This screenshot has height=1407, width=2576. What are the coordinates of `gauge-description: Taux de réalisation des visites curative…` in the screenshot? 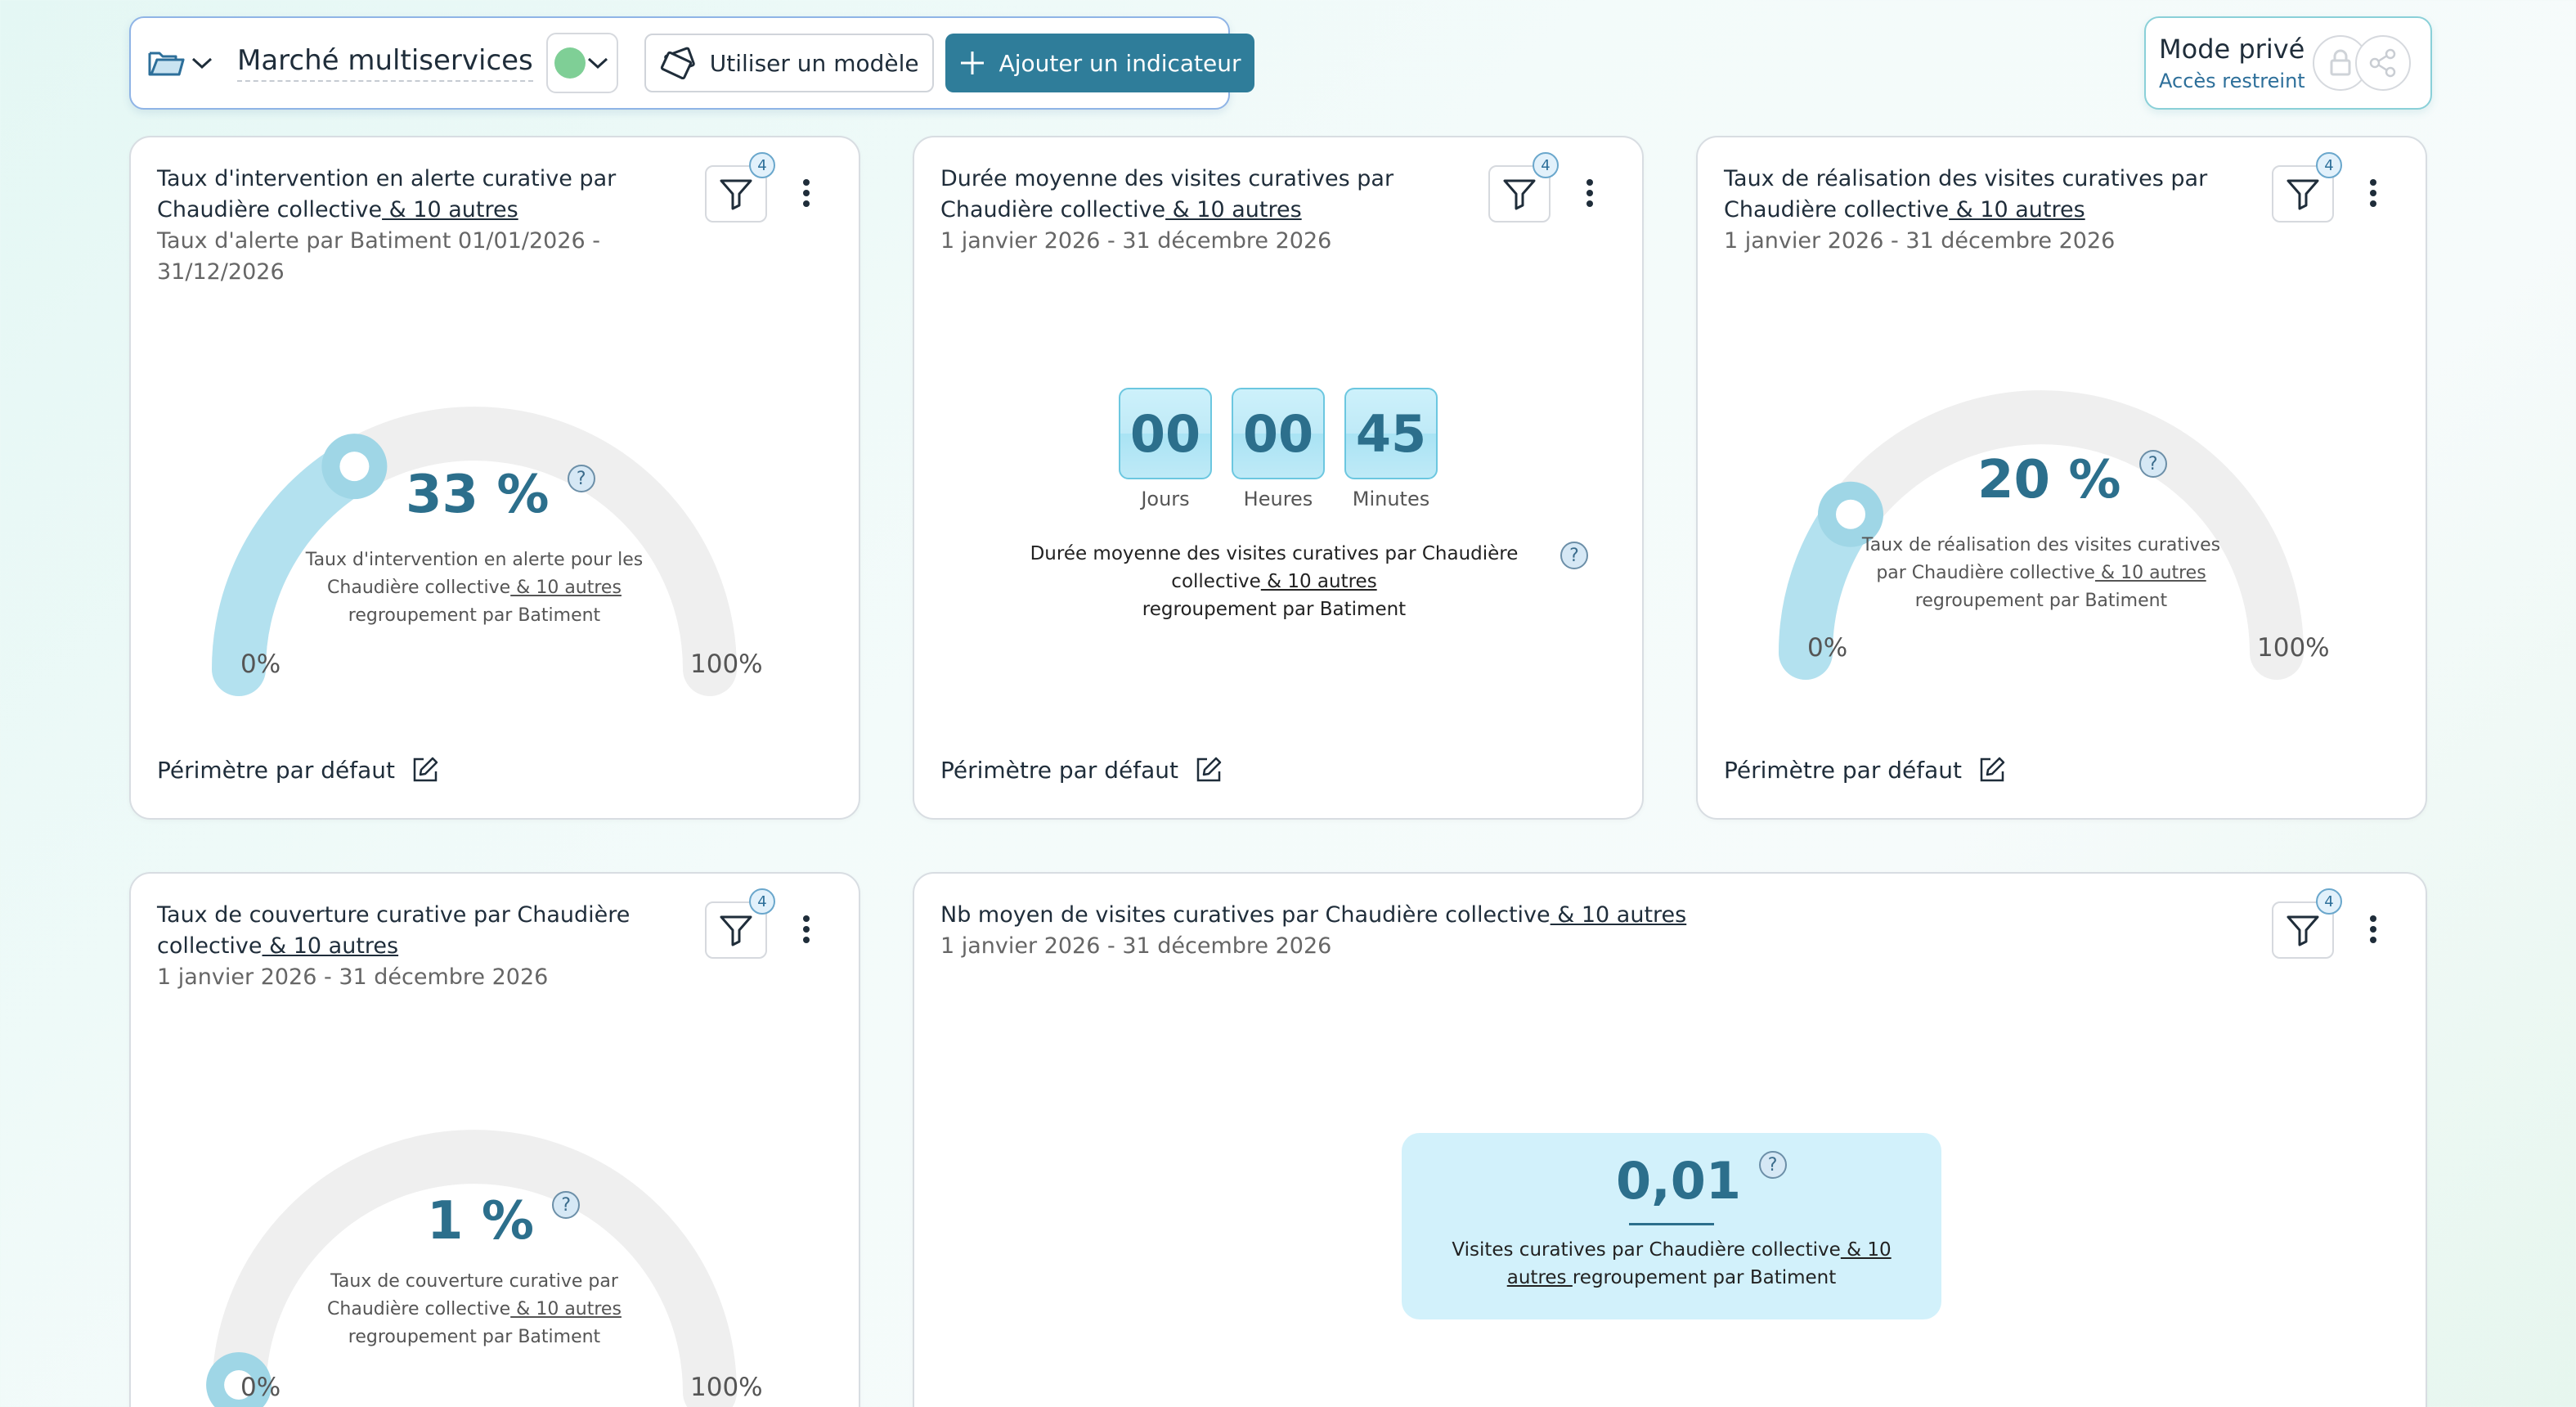 It's located at (2041, 574).